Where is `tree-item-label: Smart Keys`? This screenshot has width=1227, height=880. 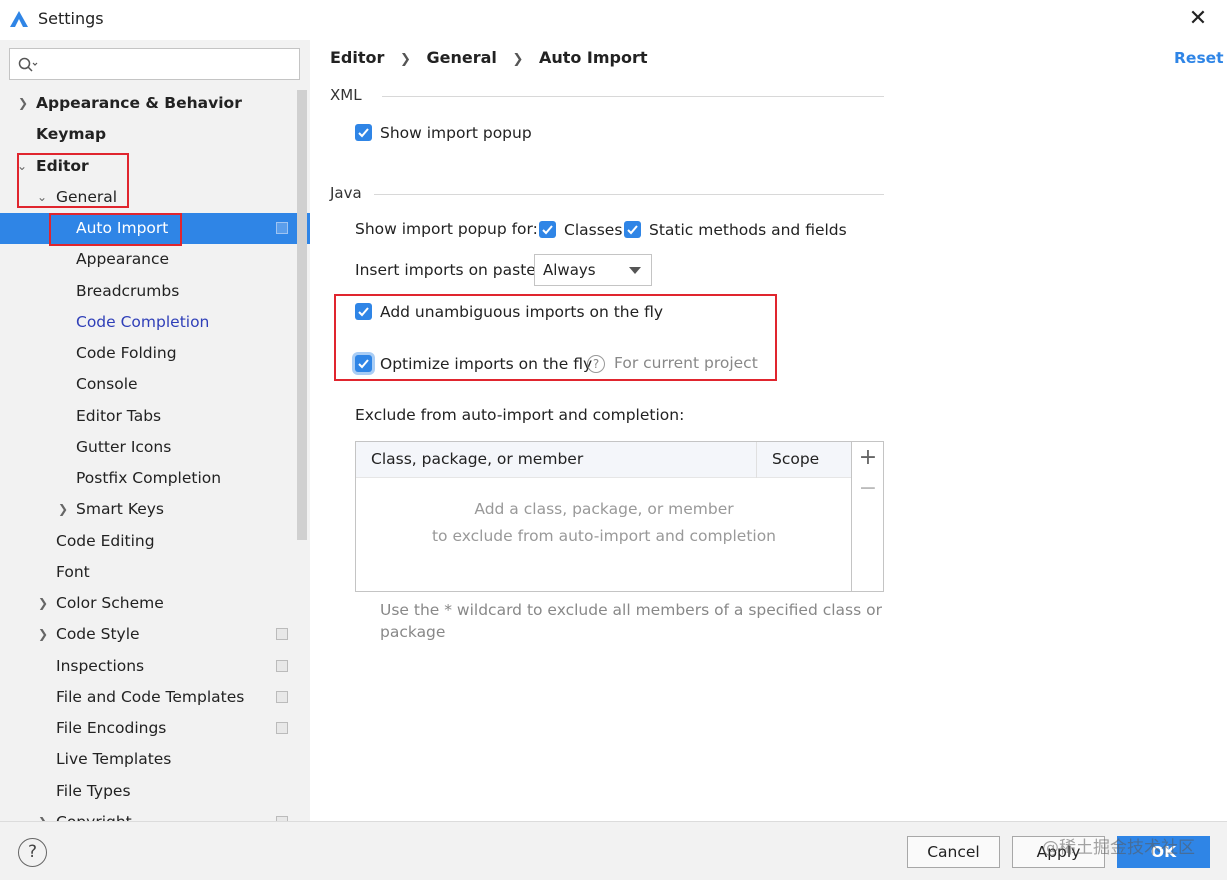 tree-item-label: Smart Keys is located at coordinates (120, 509).